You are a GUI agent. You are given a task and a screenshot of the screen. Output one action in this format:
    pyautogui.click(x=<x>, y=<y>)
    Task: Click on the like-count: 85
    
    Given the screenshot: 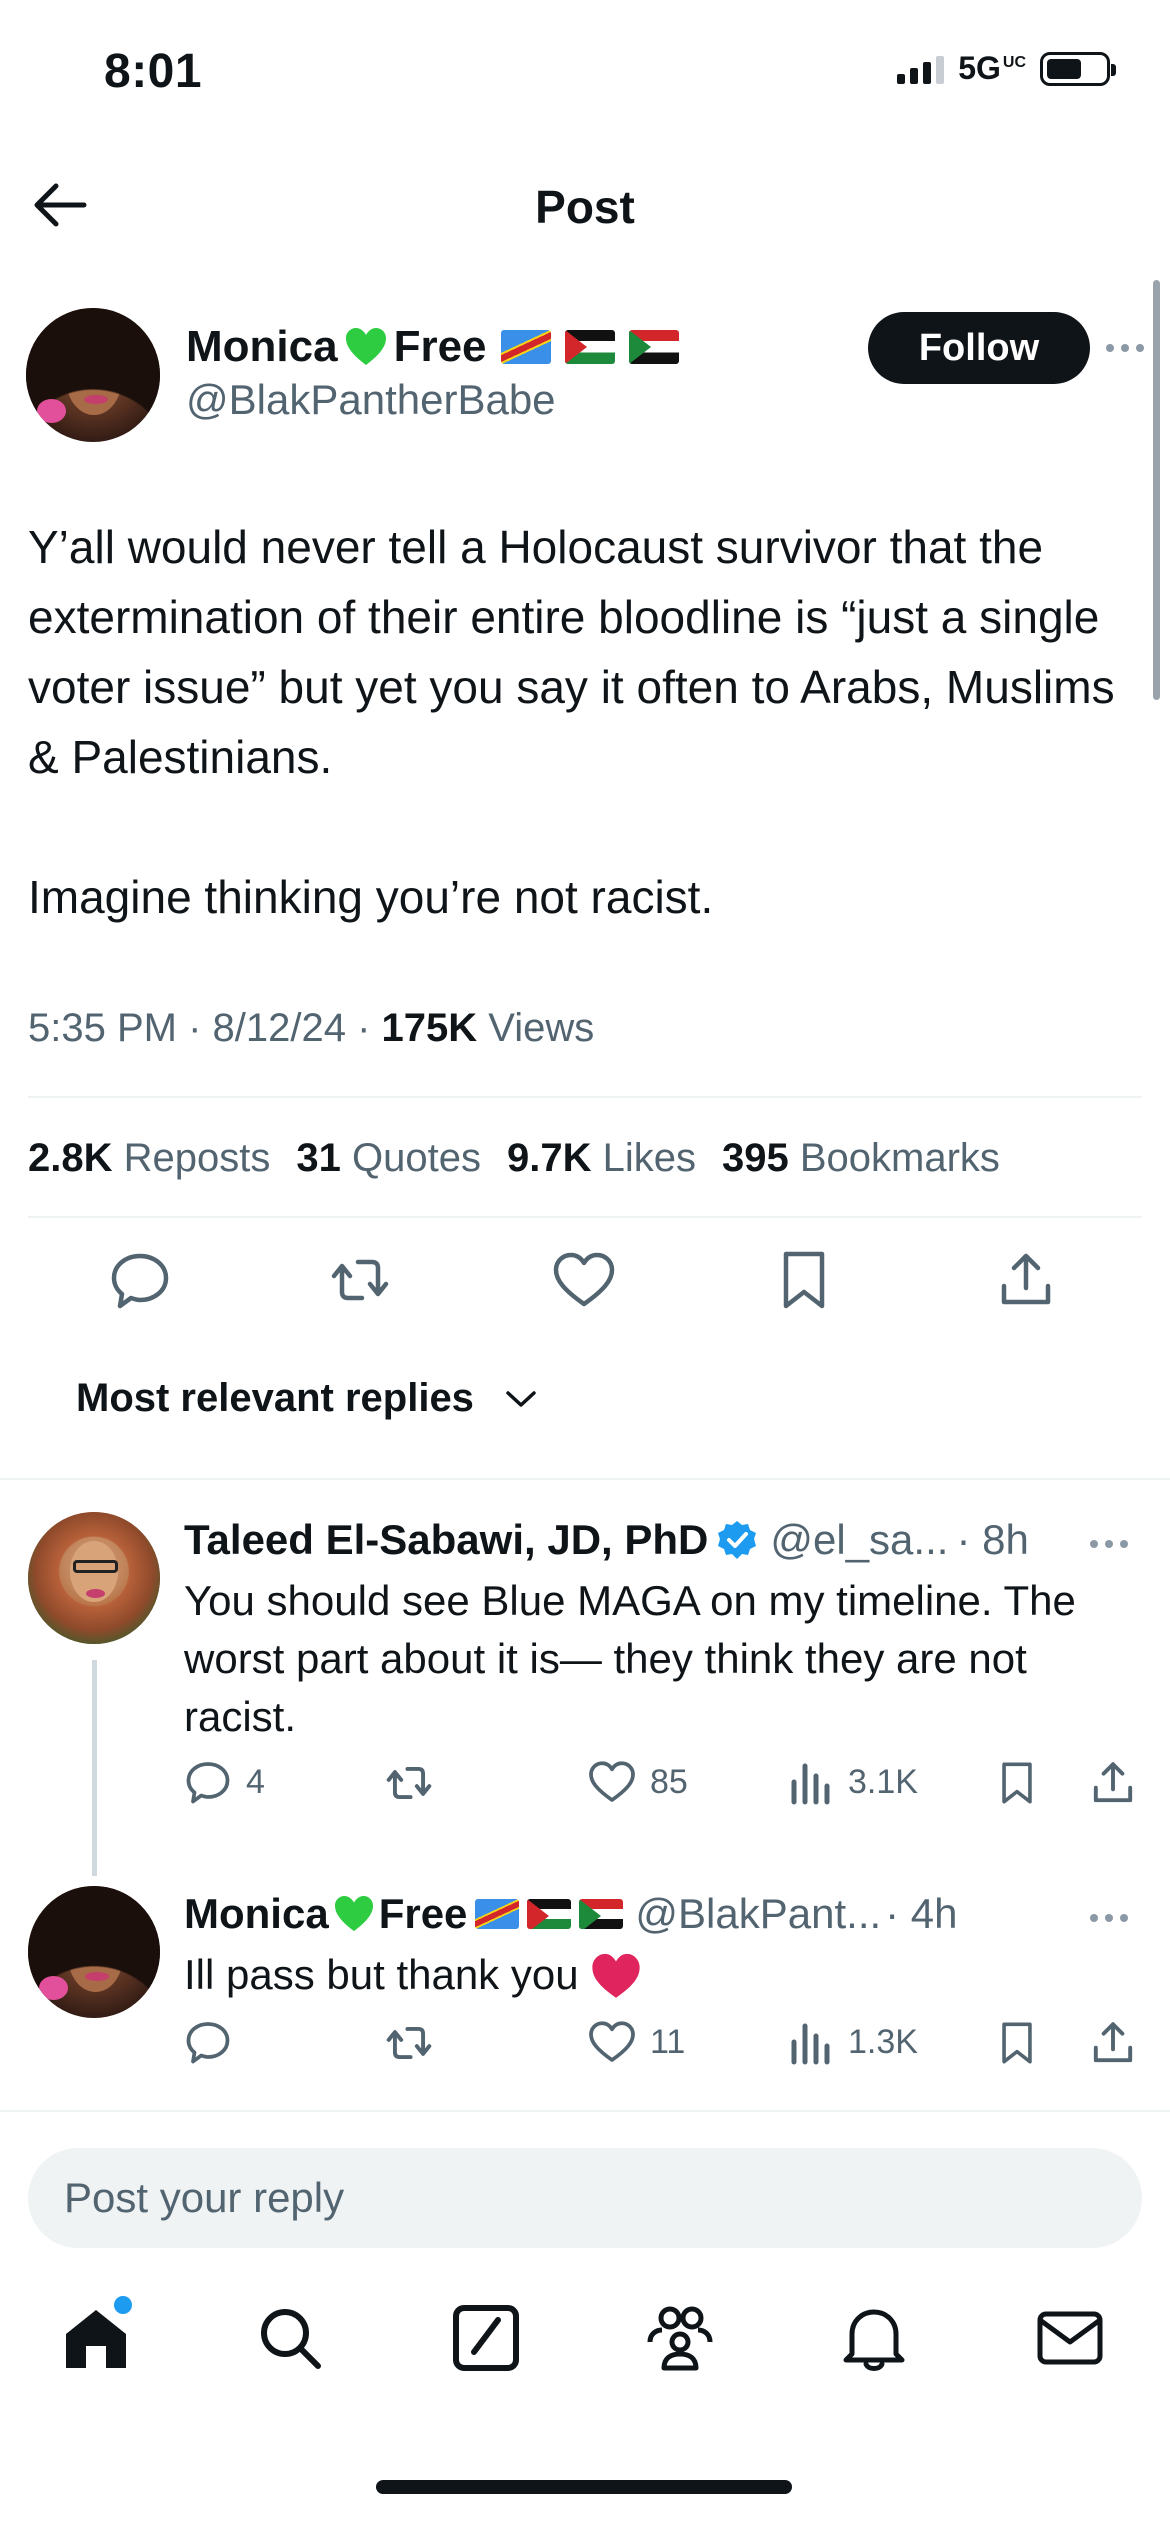 What is the action you would take?
    pyautogui.click(x=669, y=1781)
    